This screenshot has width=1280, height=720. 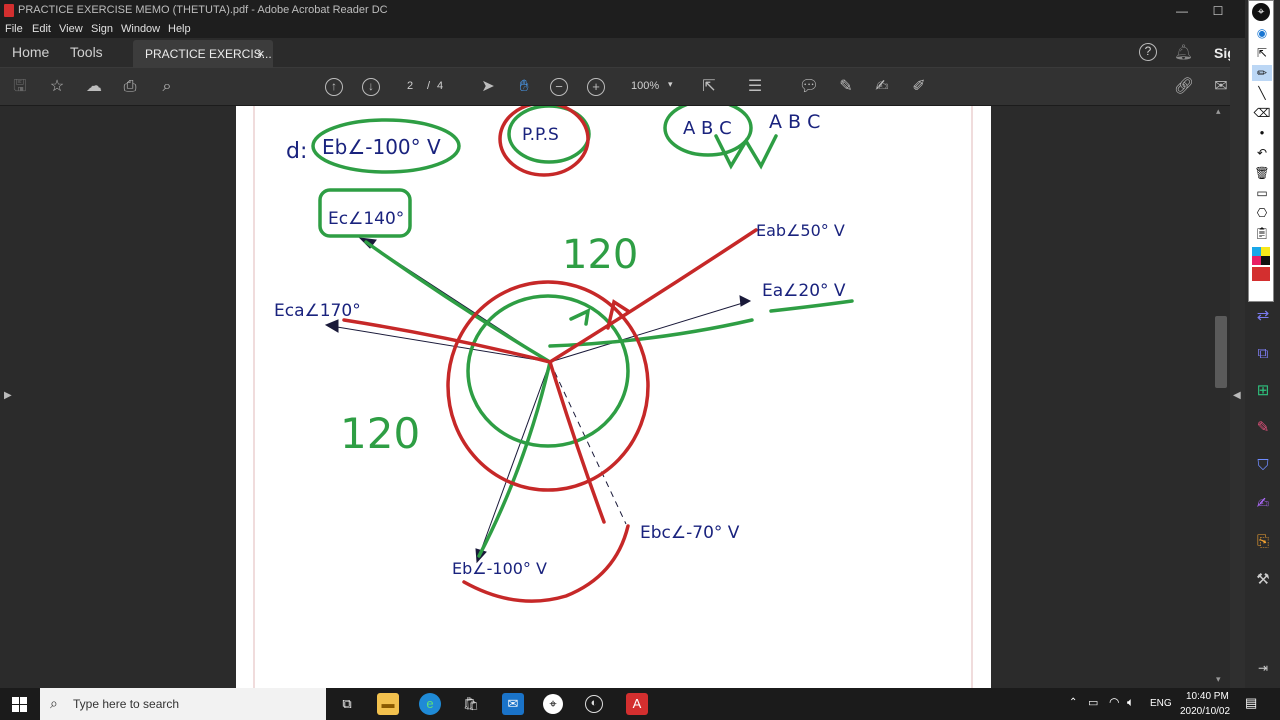 I want to click on clipboard-icon: 📋︎, so click(x=1262, y=233).